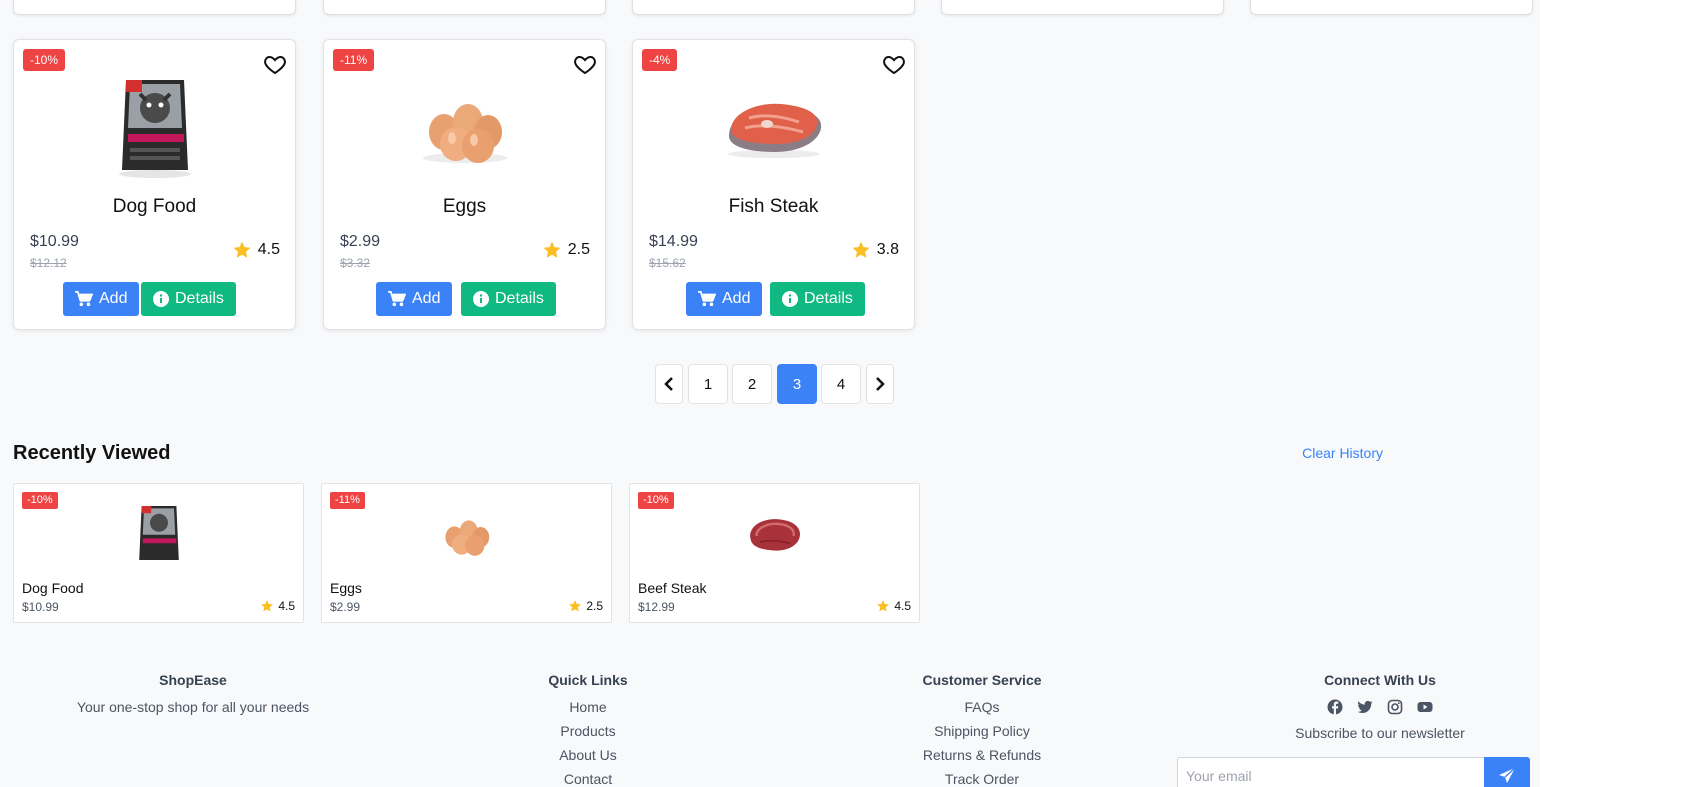  I want to click on instagram-icon, so click(1395, 707).